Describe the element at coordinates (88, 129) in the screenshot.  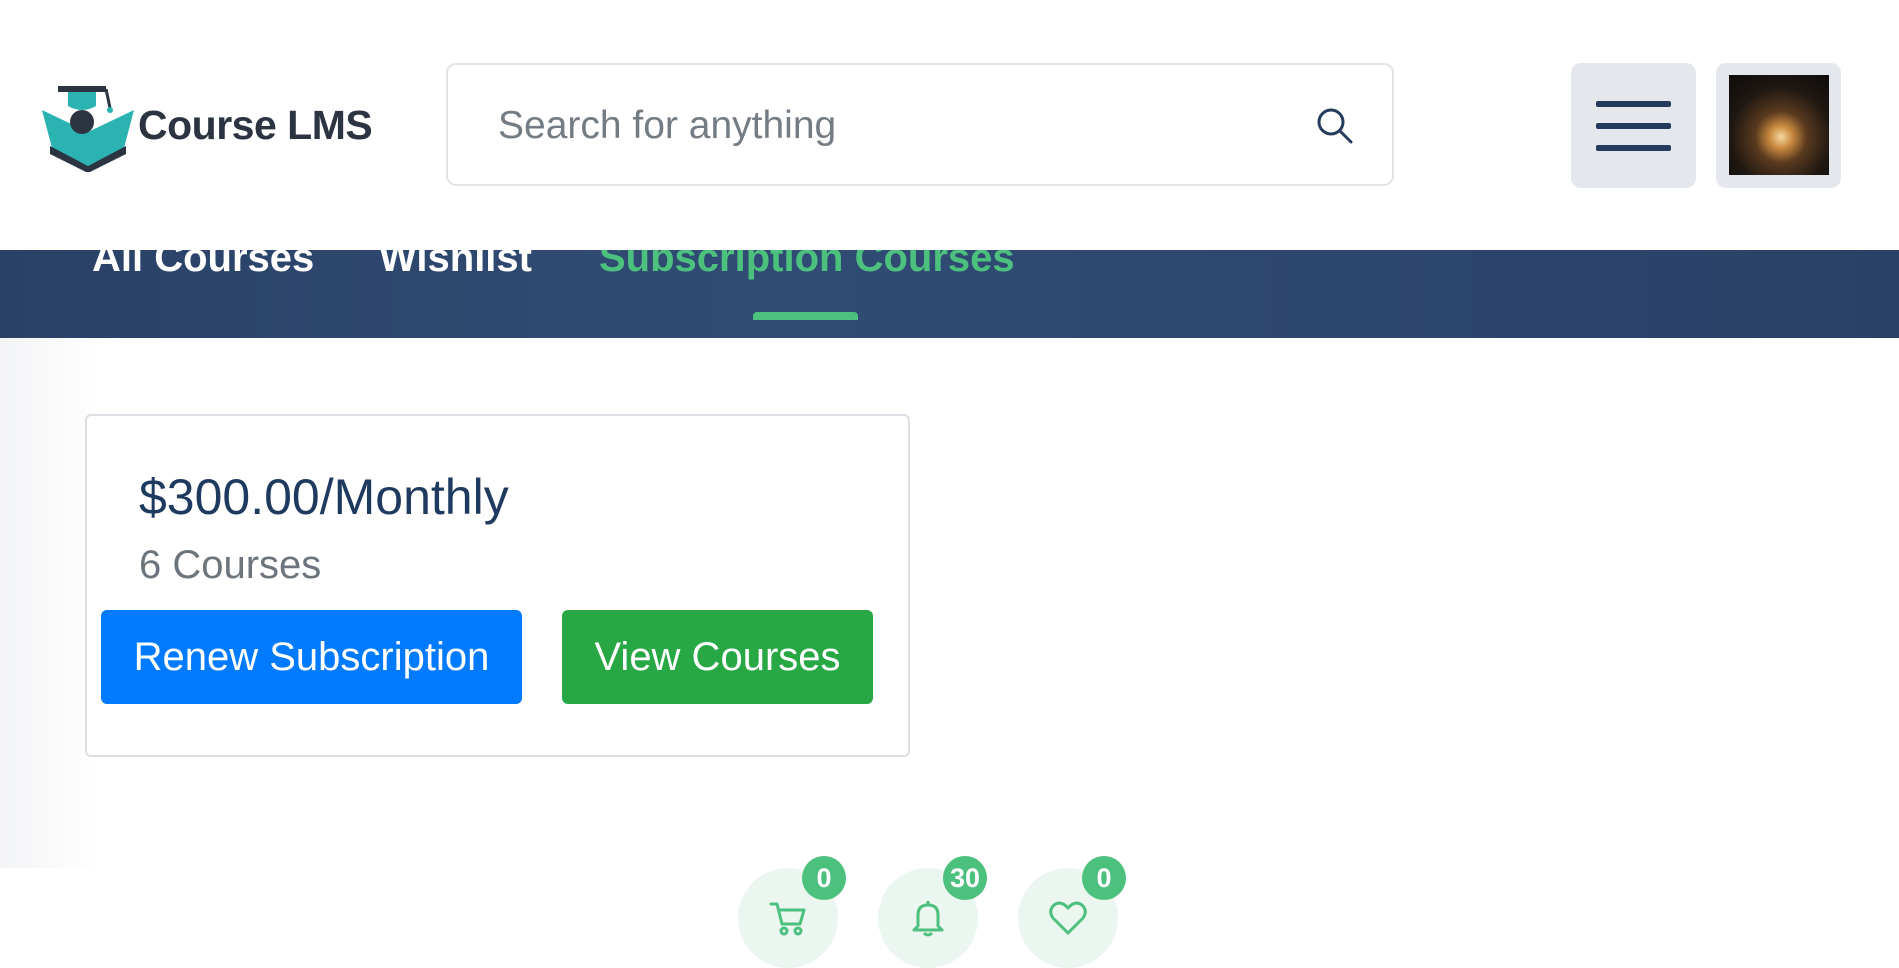
I see `graduation-cap-book-icon` at that location.